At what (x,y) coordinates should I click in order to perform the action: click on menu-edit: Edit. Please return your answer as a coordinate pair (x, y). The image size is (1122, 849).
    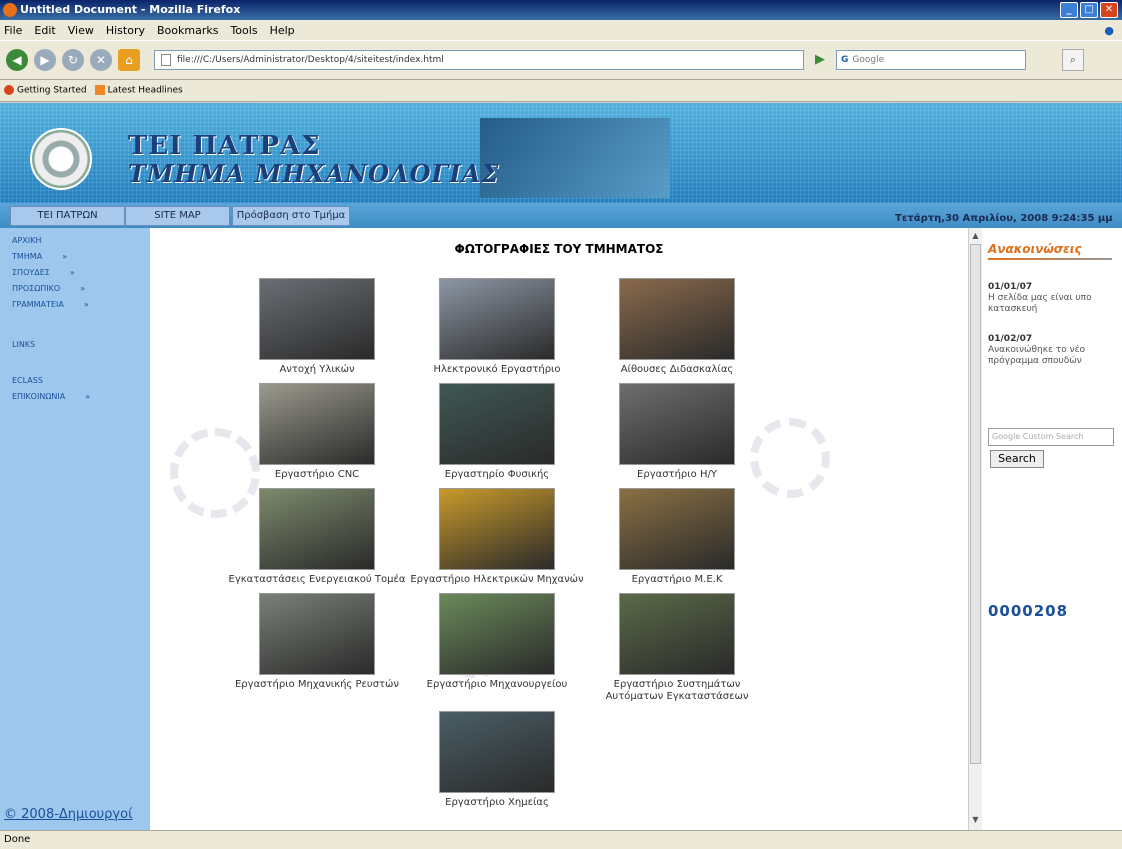
    Looking at the image, I should click on (44, 30).